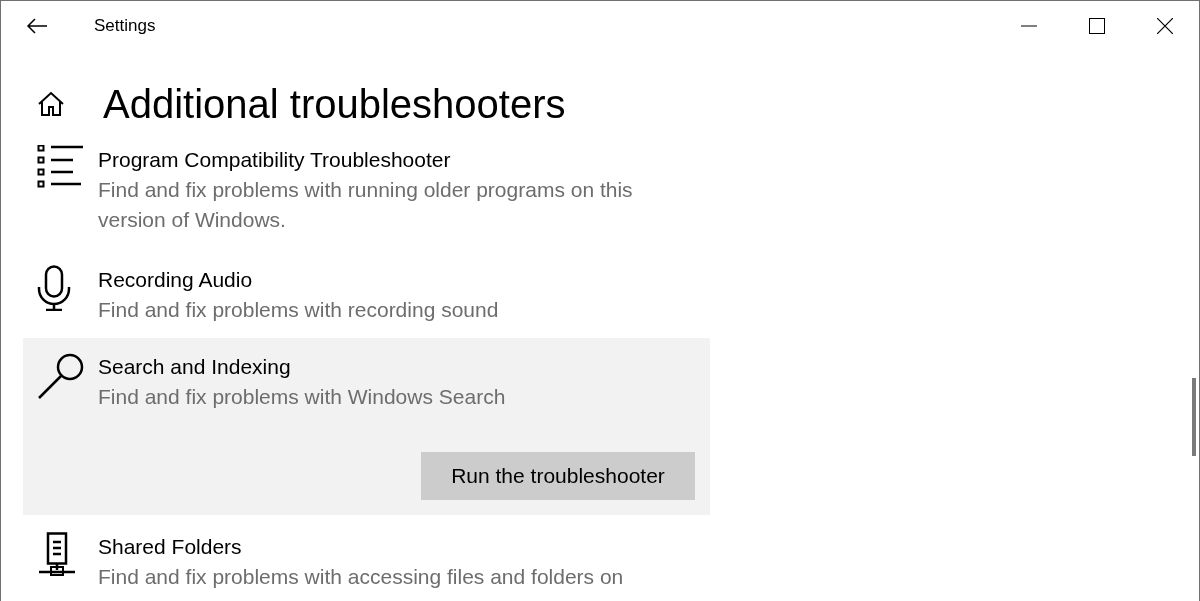 Image resolution: width=1200 pixels, height=601 pixels. I want to click on troubleshooter-description: Find and fix problems with recording sound, so click(299, 310).